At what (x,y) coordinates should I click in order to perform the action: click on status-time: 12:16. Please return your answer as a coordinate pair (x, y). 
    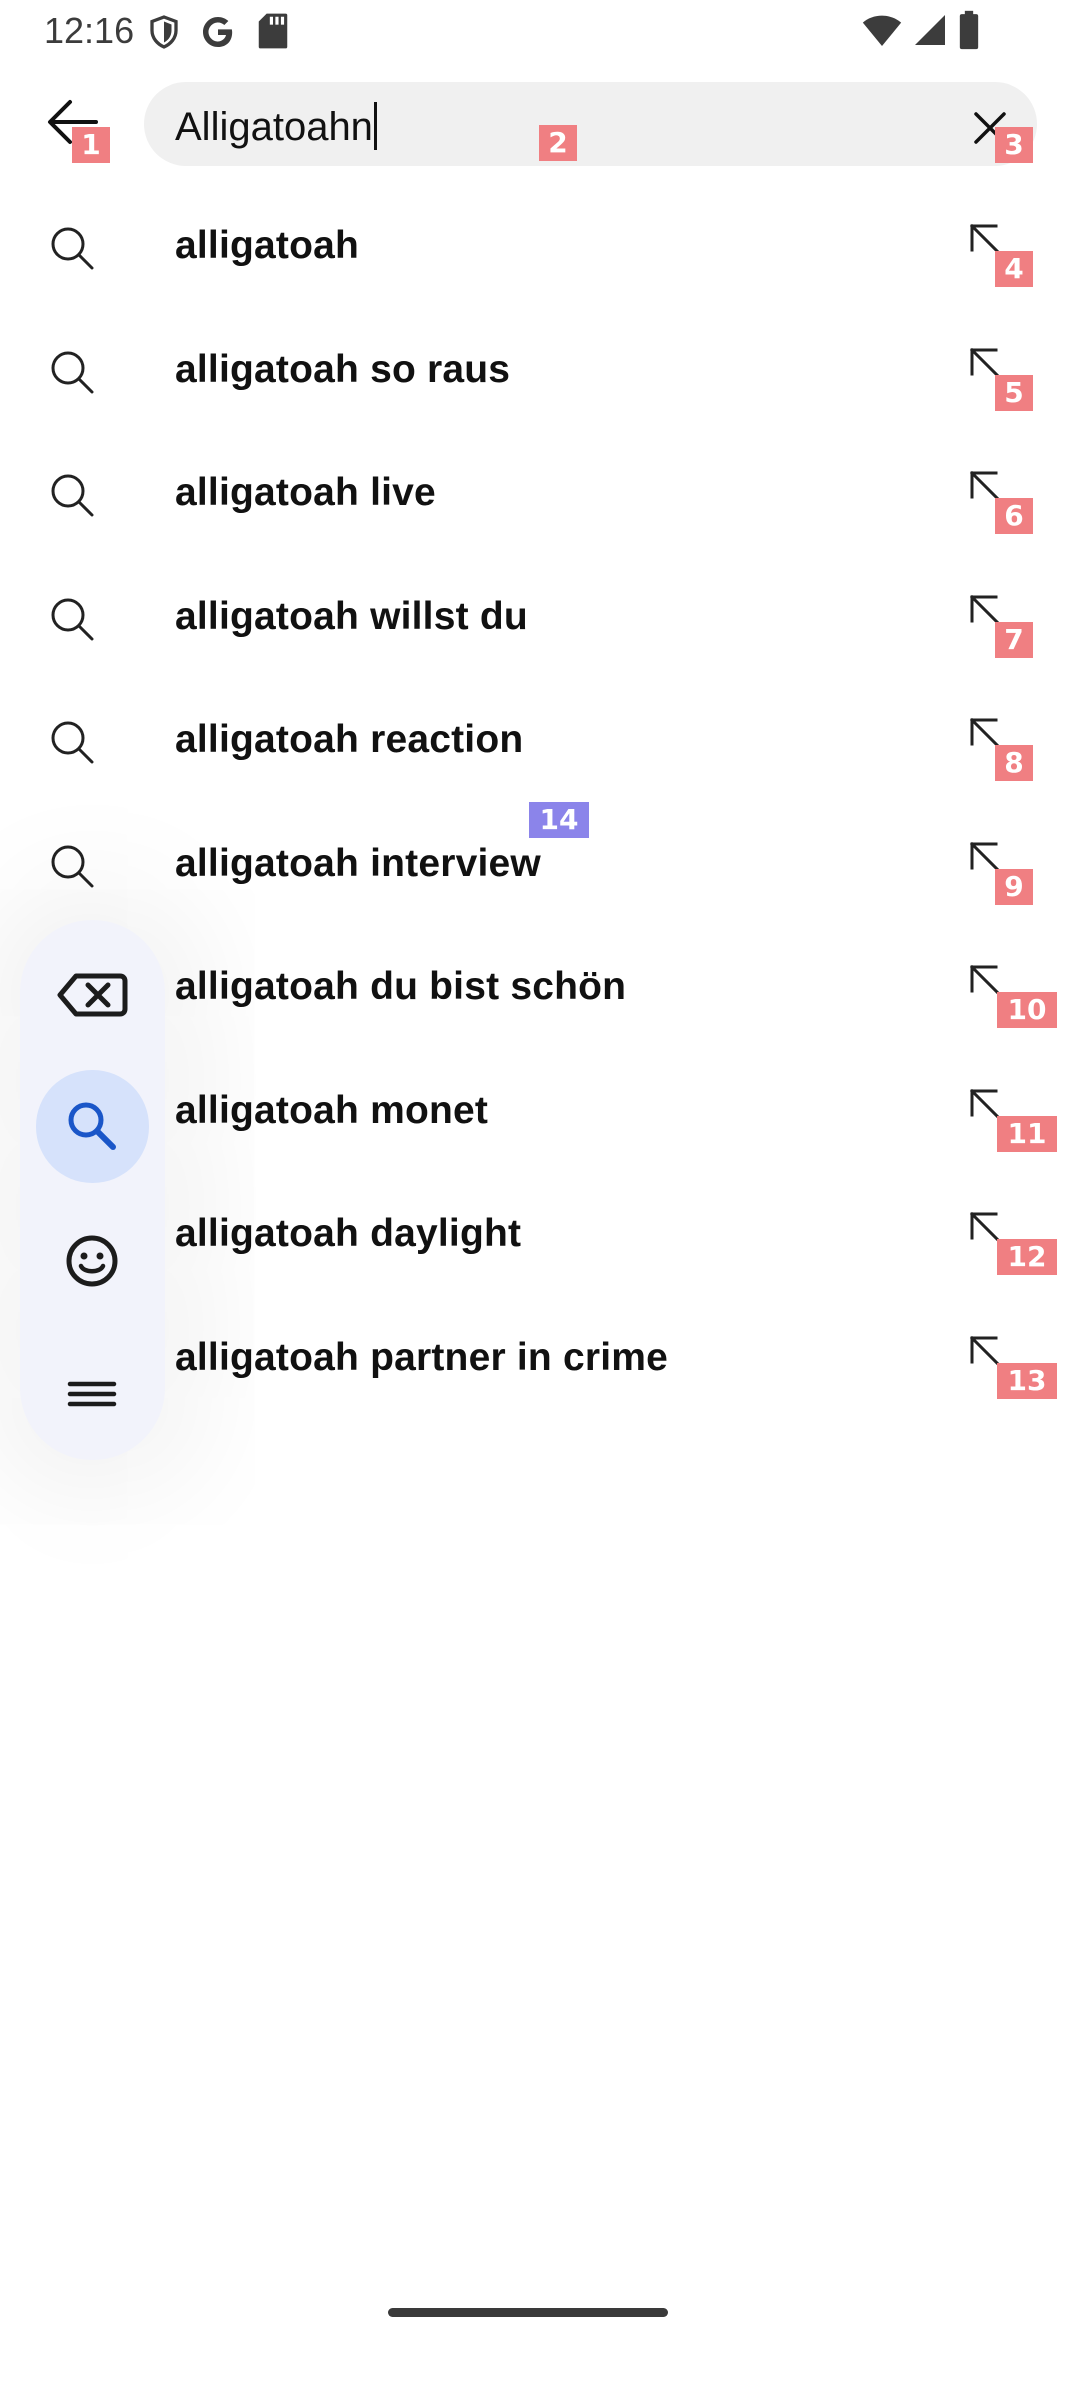
    Looking at the image, I should click on (89, 30).